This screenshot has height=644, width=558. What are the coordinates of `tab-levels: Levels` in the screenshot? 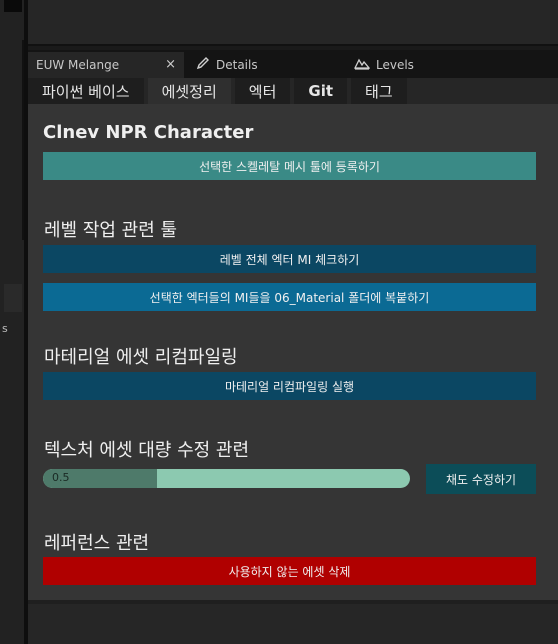 It's located at (401, 65).